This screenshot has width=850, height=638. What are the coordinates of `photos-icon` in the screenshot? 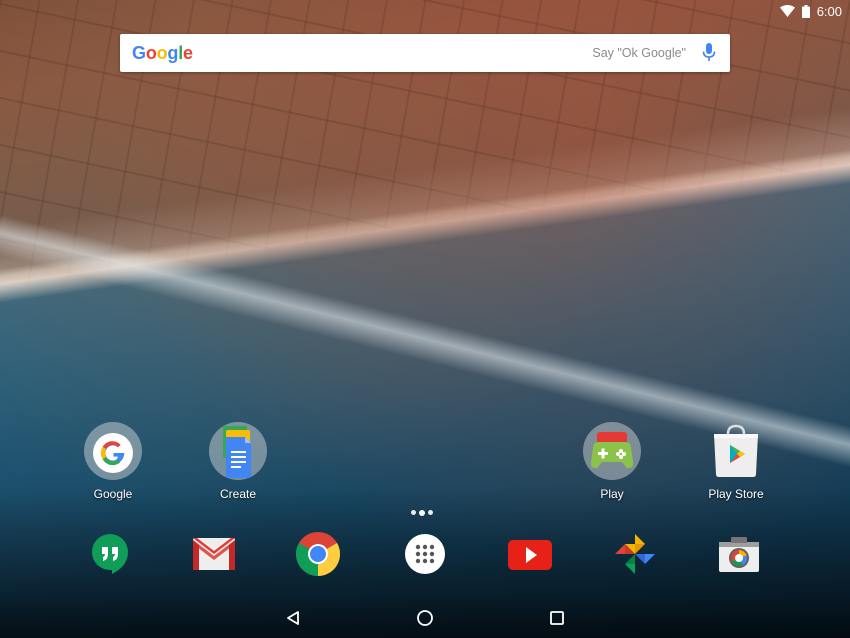 It's located at (635, 554).